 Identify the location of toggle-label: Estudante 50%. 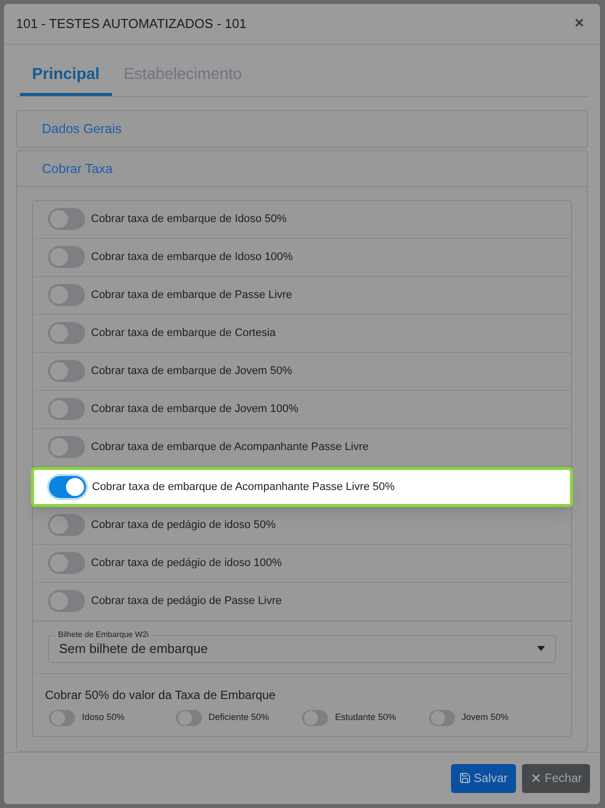
(365, 717).